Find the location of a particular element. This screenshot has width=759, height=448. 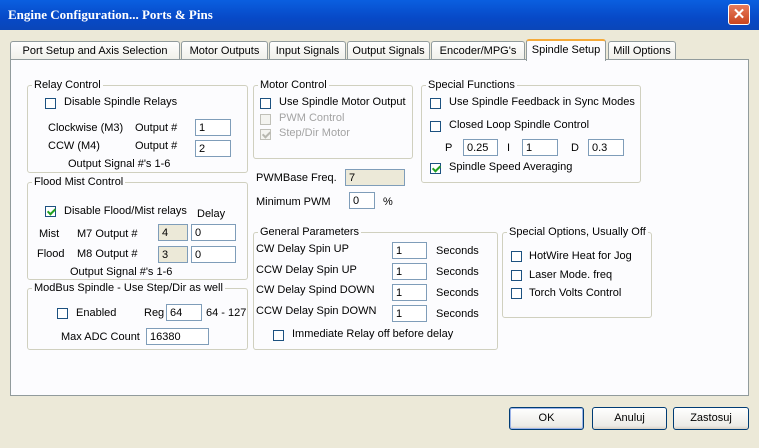

flood-mist-title: Flood Mist Control is located at coordinates (79, 182).